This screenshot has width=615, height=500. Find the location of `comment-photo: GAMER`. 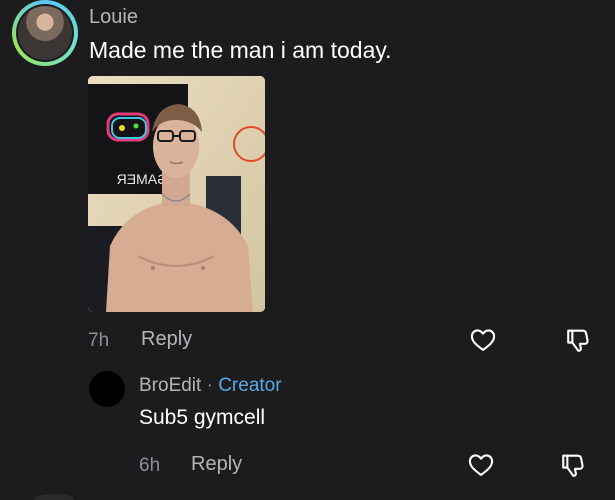

comment-photo: GAMER is located at coordinates (176, 194).